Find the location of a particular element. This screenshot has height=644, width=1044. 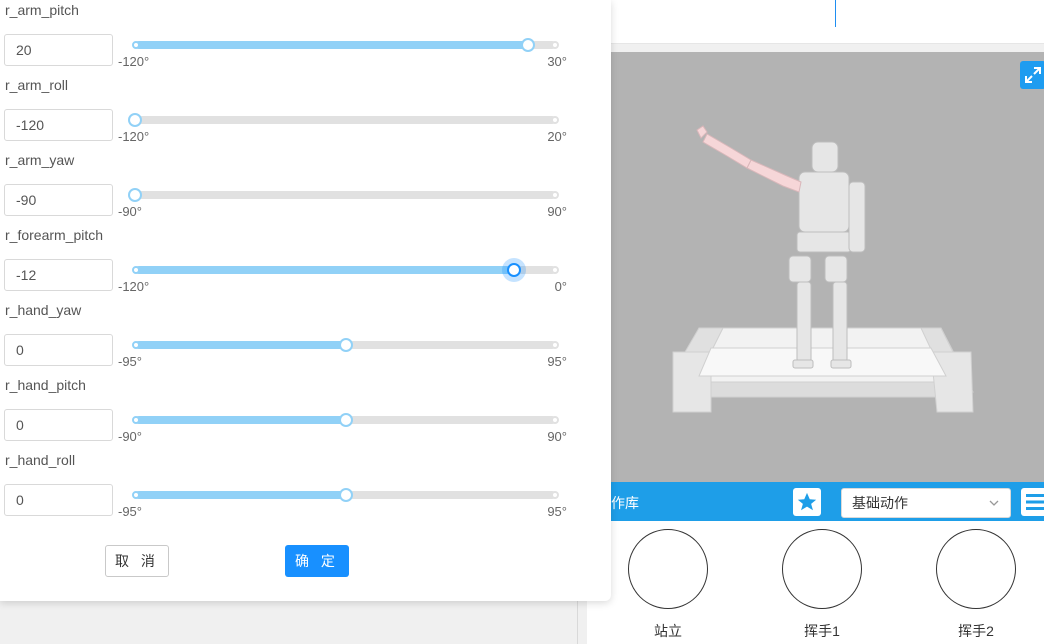

chevron-down-icon is located at coordinates (994, 503).